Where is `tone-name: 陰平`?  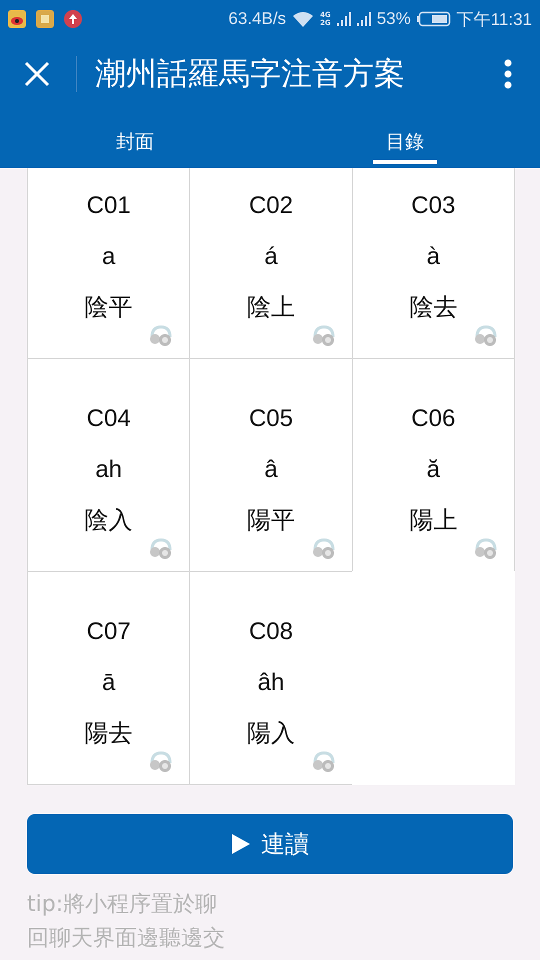
tone-name: 陰平 is located at coordinates (108, 307).